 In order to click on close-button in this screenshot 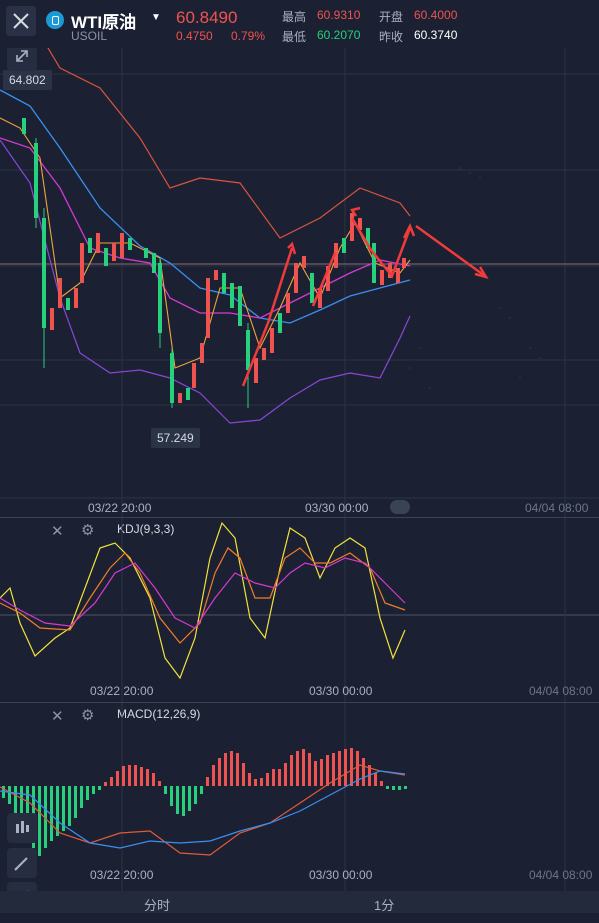, I will do `click(21, 21)`.